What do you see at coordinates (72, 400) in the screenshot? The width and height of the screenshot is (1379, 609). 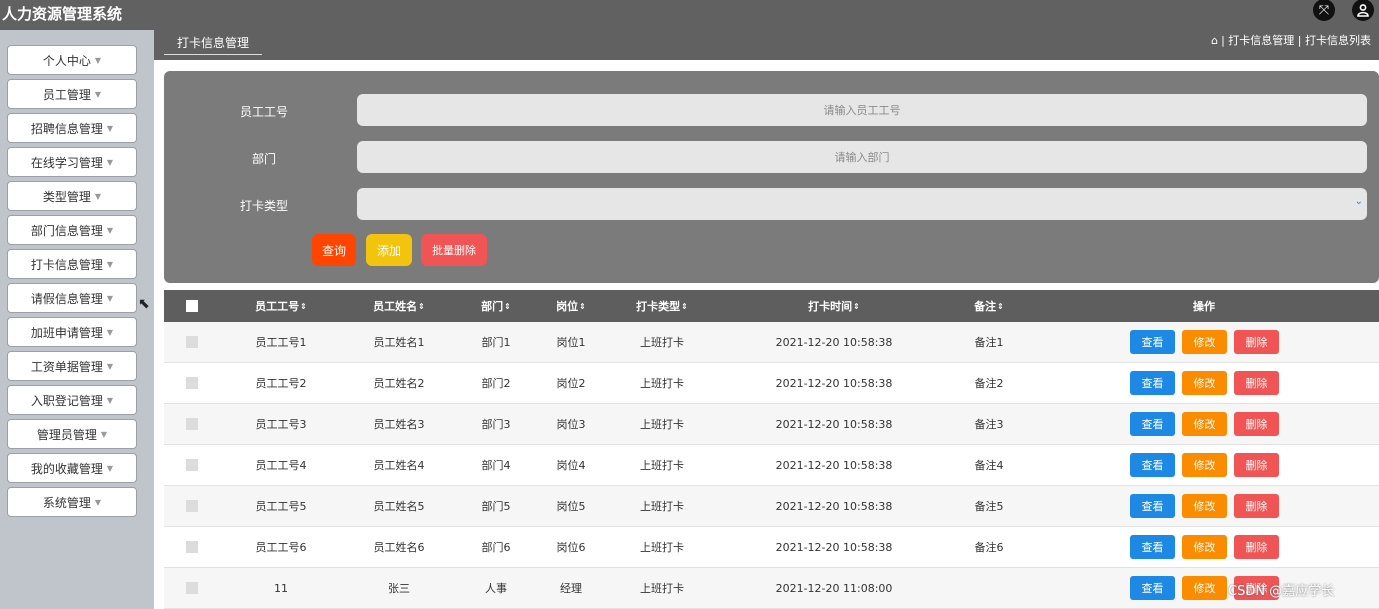 I see `sidebar-item-onboarding: 入职登记管理 ▼` at bounding box center [72, 400].